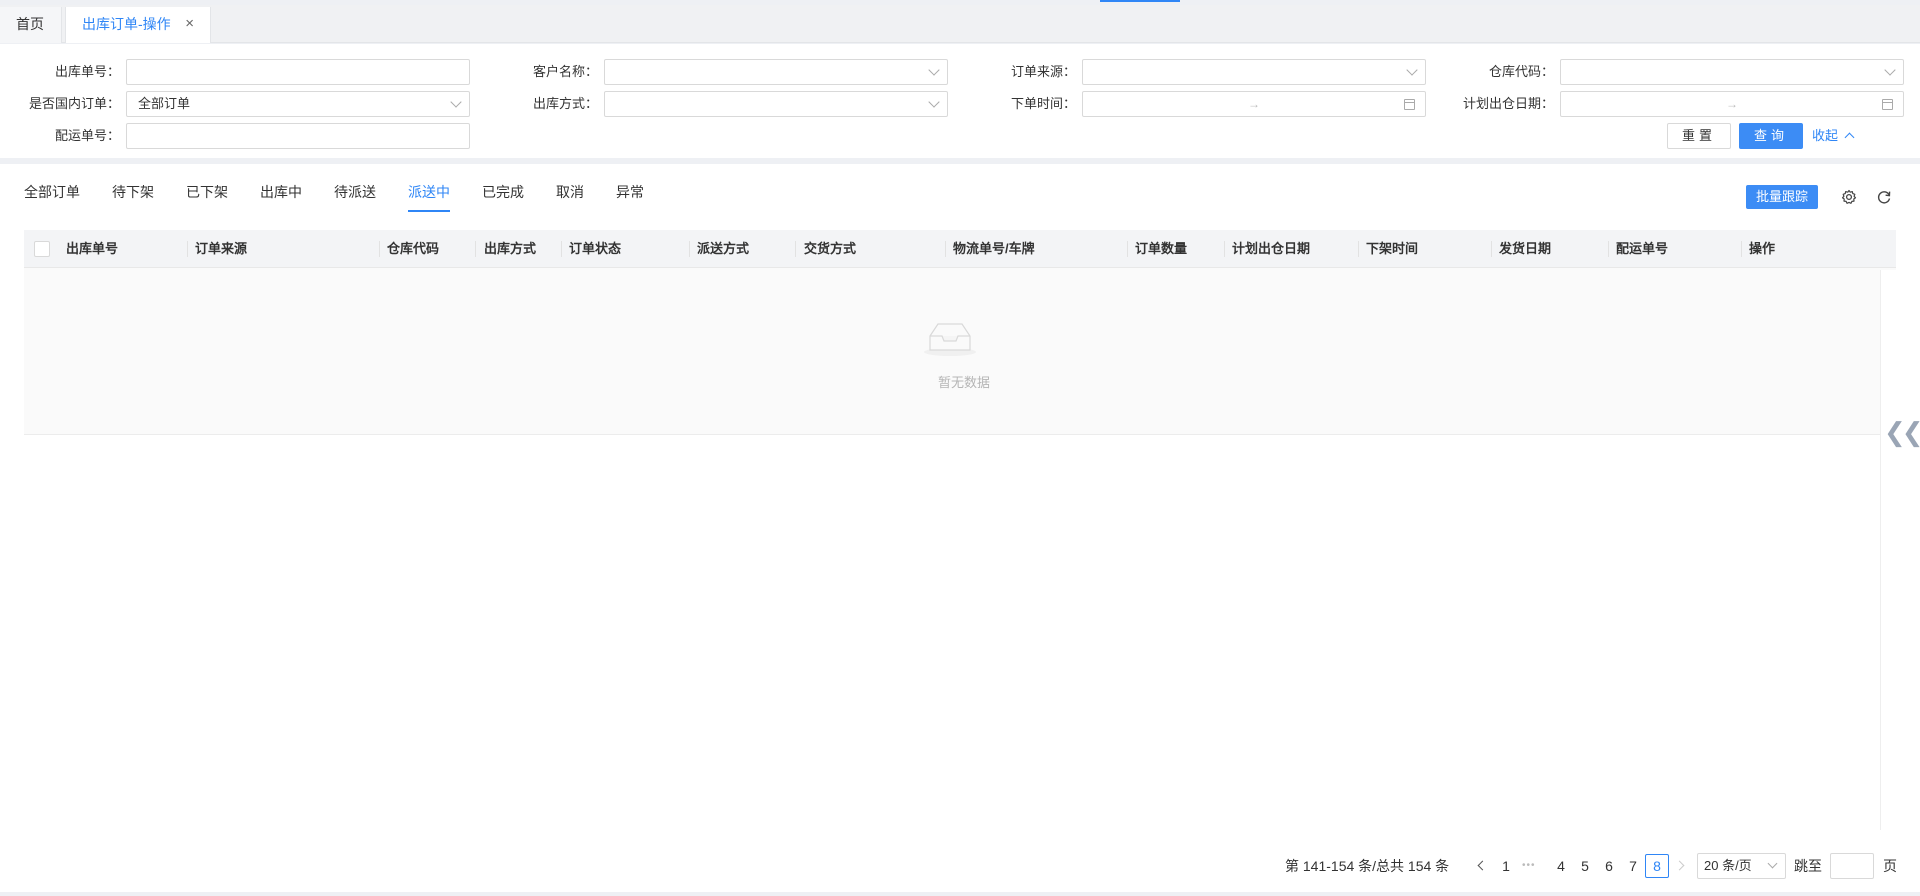 The height and width of the screenshot is (896, 1920). What do you see at coordinates (776, 72) in the screenshot?
I see `customer-name-select` at bounding box center [776, 72].